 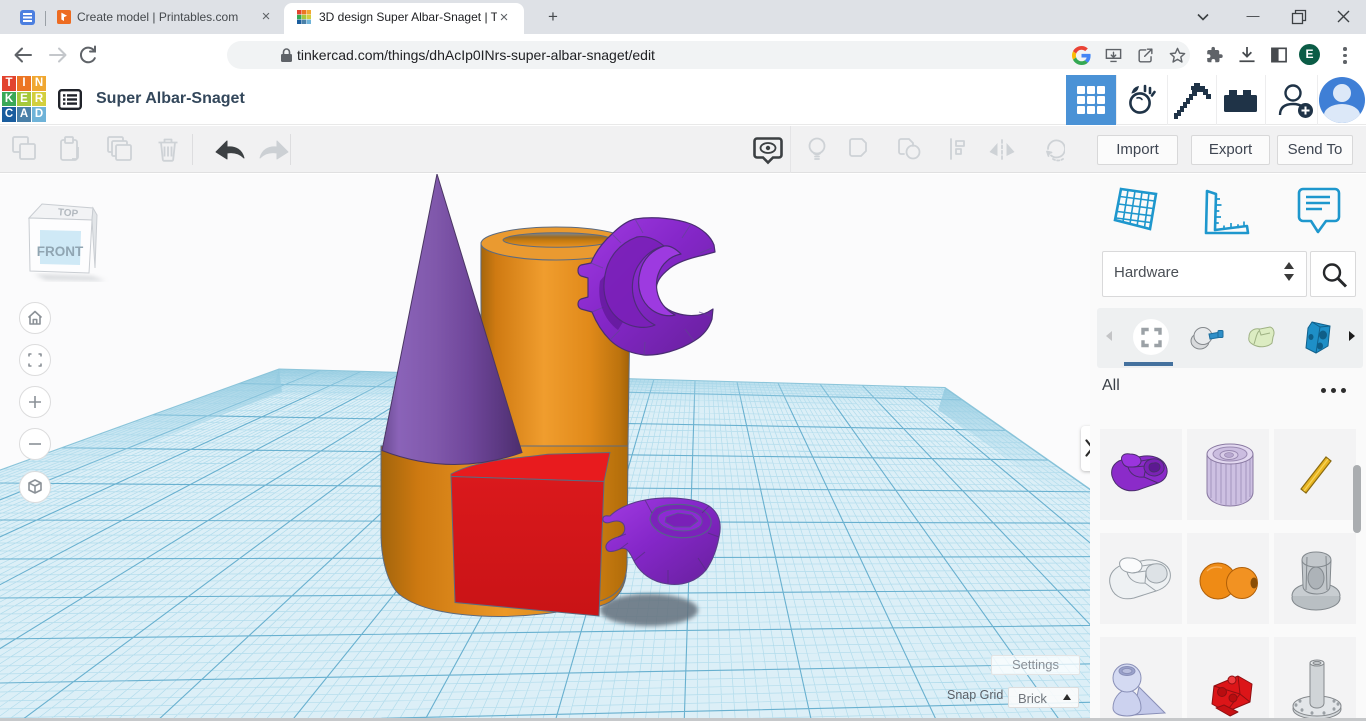 What do you see at coordinates (68, 213) in the screenshot?
I see `svg-text: TOP` at bounding box center [68, 213].